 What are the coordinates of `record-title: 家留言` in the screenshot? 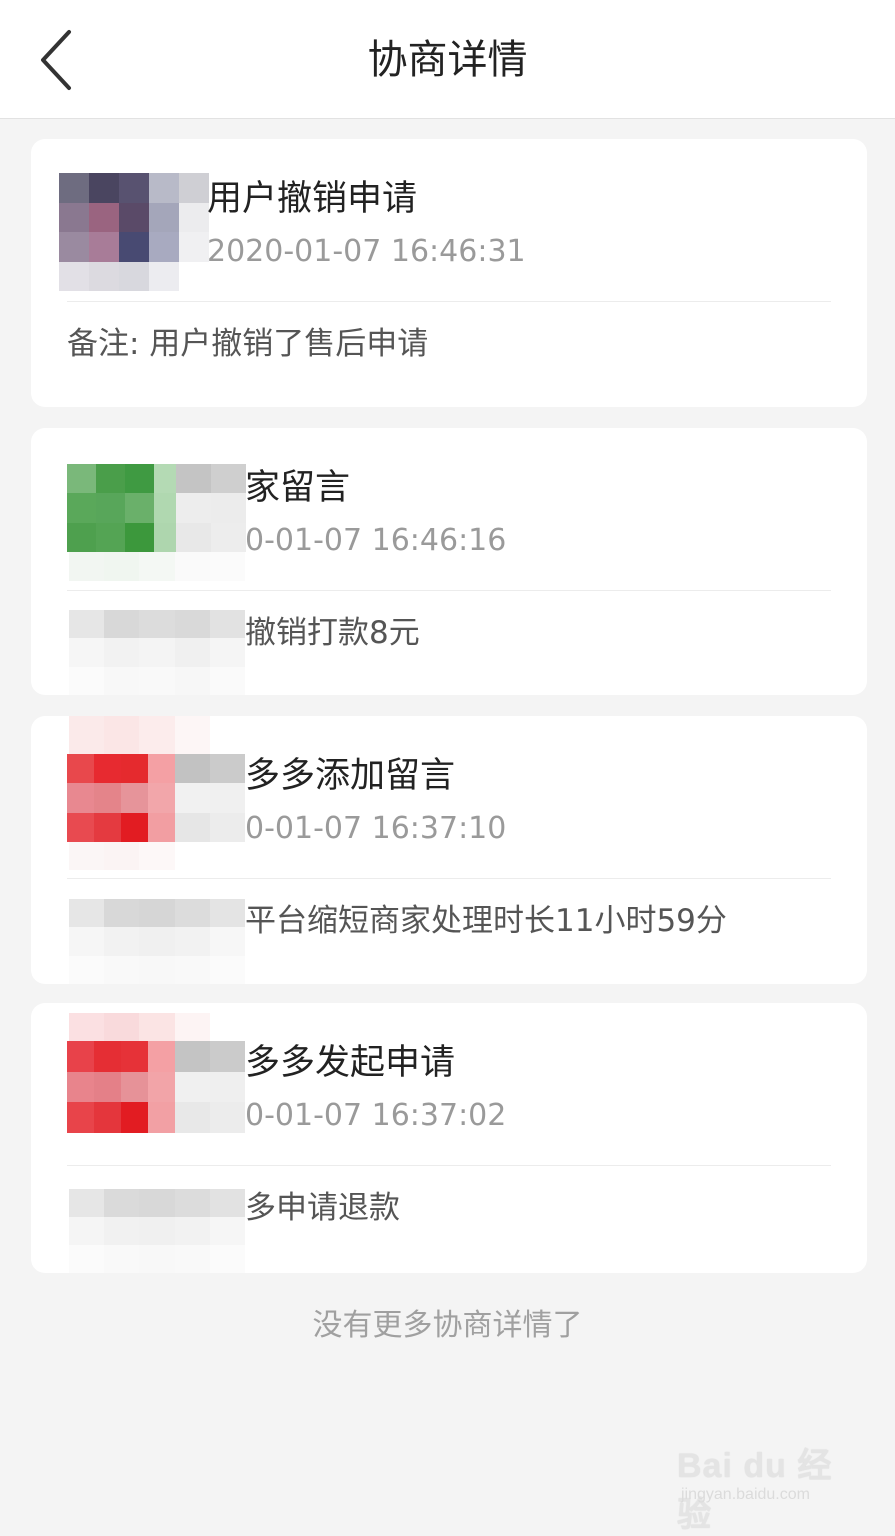 It's located at (298, 488).